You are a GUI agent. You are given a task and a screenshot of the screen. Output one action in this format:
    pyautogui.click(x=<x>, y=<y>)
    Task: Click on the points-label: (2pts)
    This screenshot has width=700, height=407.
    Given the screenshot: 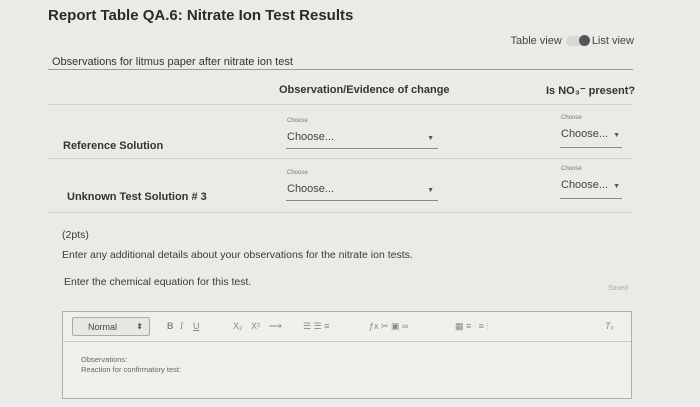 What is the action you would take?
    pyautogui.click(x=75, y=235)
    